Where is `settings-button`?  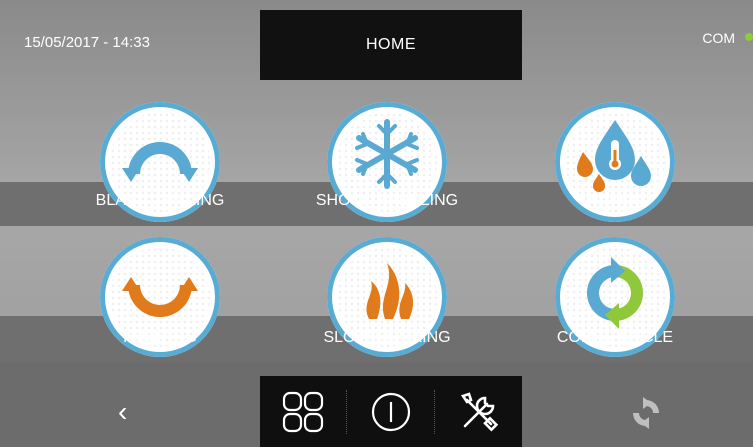
settings-button is located at coordinates (479, 411).